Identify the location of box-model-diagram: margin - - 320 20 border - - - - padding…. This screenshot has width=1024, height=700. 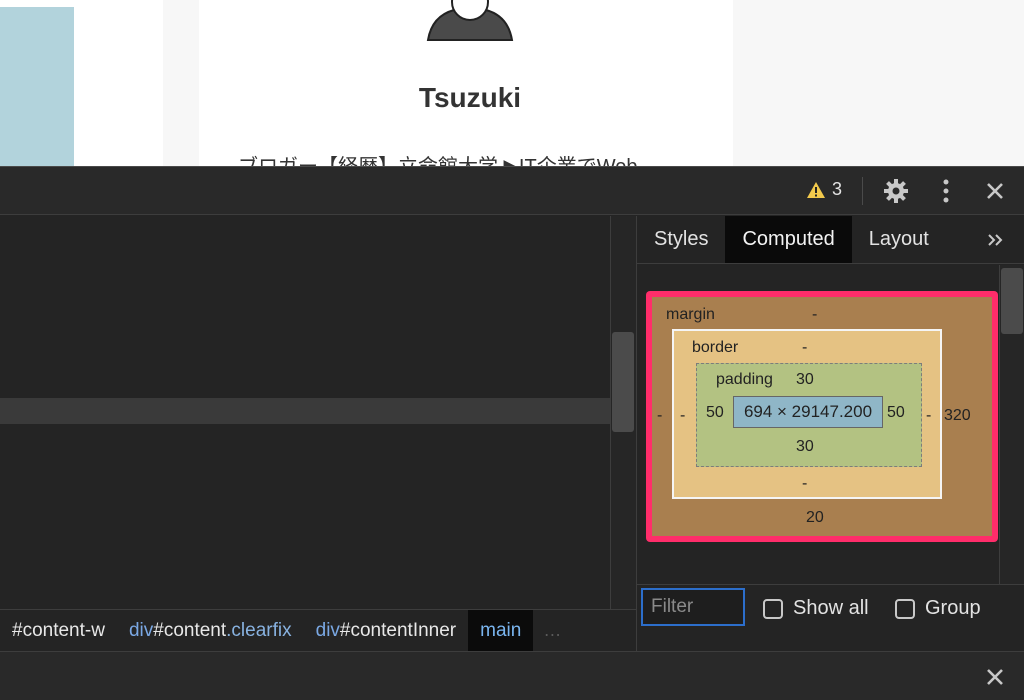
(822, 416).